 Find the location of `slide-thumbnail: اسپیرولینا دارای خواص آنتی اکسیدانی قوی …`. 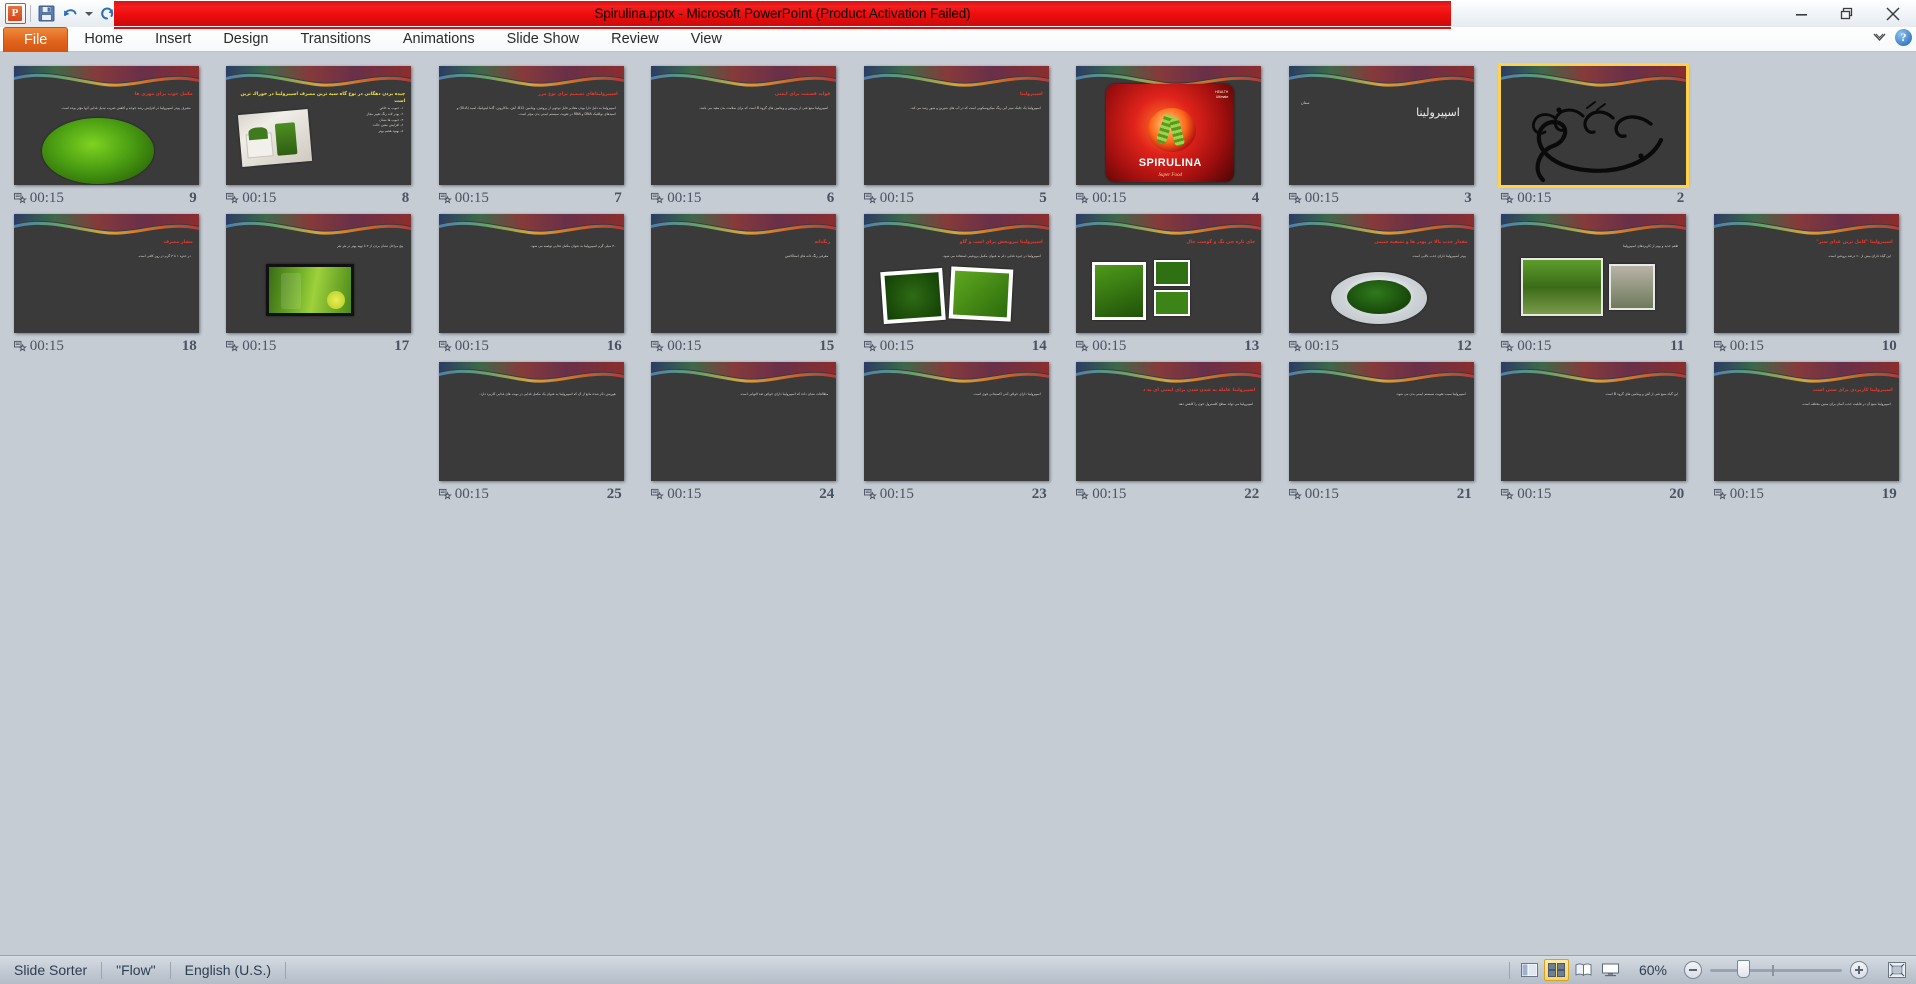

slide-thumbnail: اسپیرولینا دارای خواص آنتی اکسیدانی قوی … is located at coordinates (956, 422).